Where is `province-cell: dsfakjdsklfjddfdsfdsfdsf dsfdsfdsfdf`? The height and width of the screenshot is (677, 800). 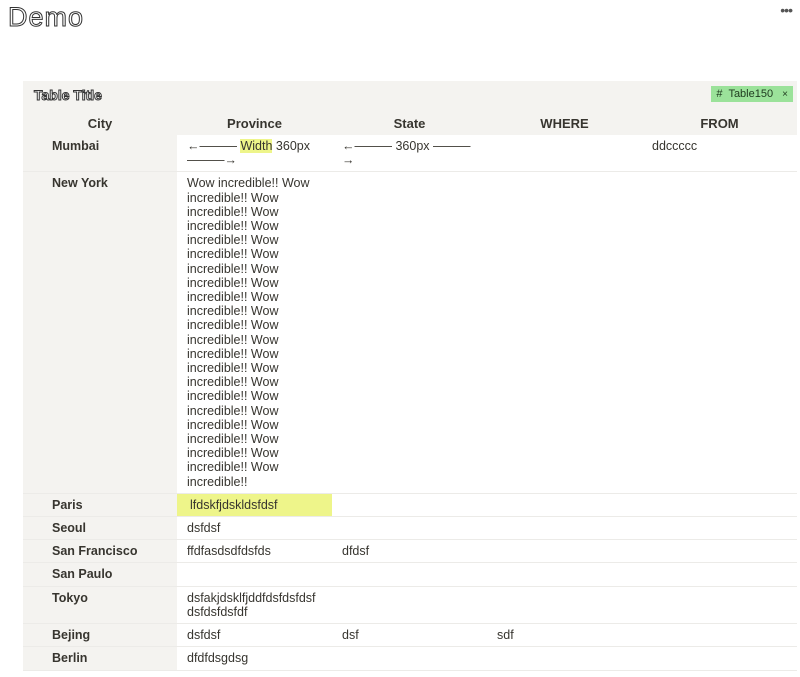 province-cell: dsfakjdsklfjddfdsfdsfdsf dsfdsfdsfdf is located at coordinates (254, 605).